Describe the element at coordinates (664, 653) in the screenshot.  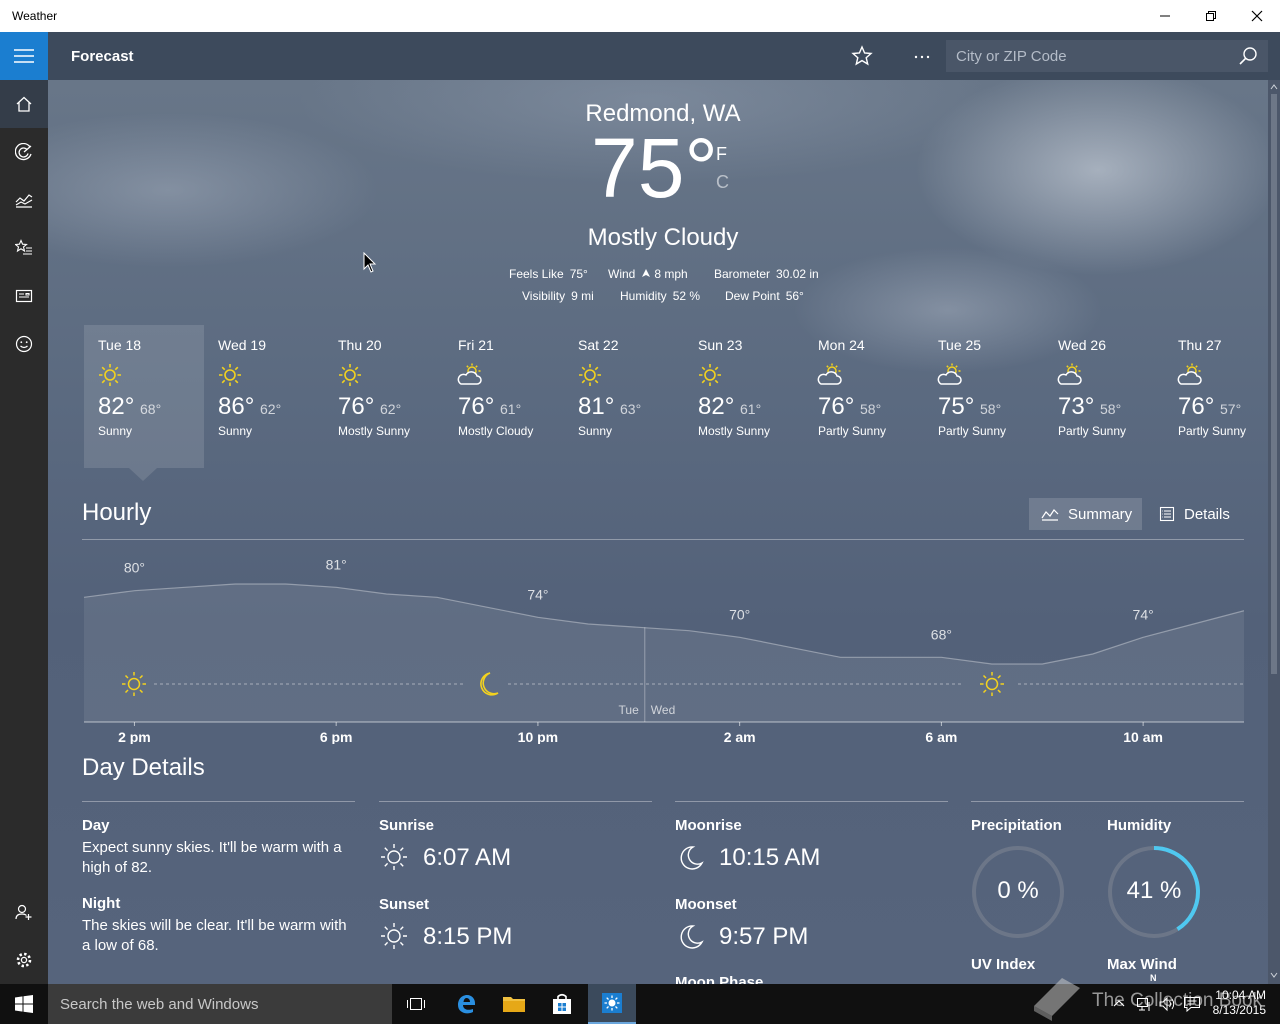
I see `hourly-temperature-area` at that location.